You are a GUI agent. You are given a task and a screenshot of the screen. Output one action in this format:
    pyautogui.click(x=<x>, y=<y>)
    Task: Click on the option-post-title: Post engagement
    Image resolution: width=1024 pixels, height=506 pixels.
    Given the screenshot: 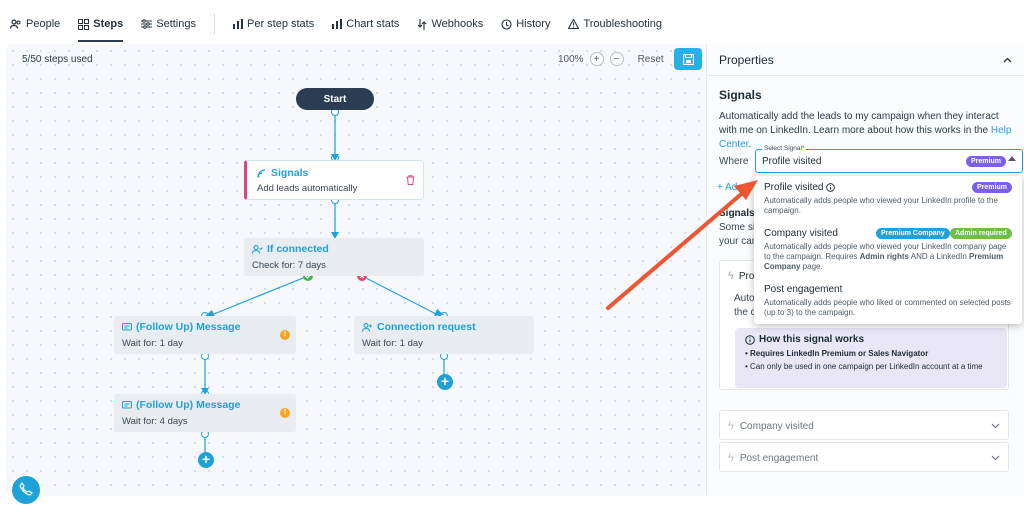 What is the action you would take?
    pyautogui.click(x=803, y=289)
    